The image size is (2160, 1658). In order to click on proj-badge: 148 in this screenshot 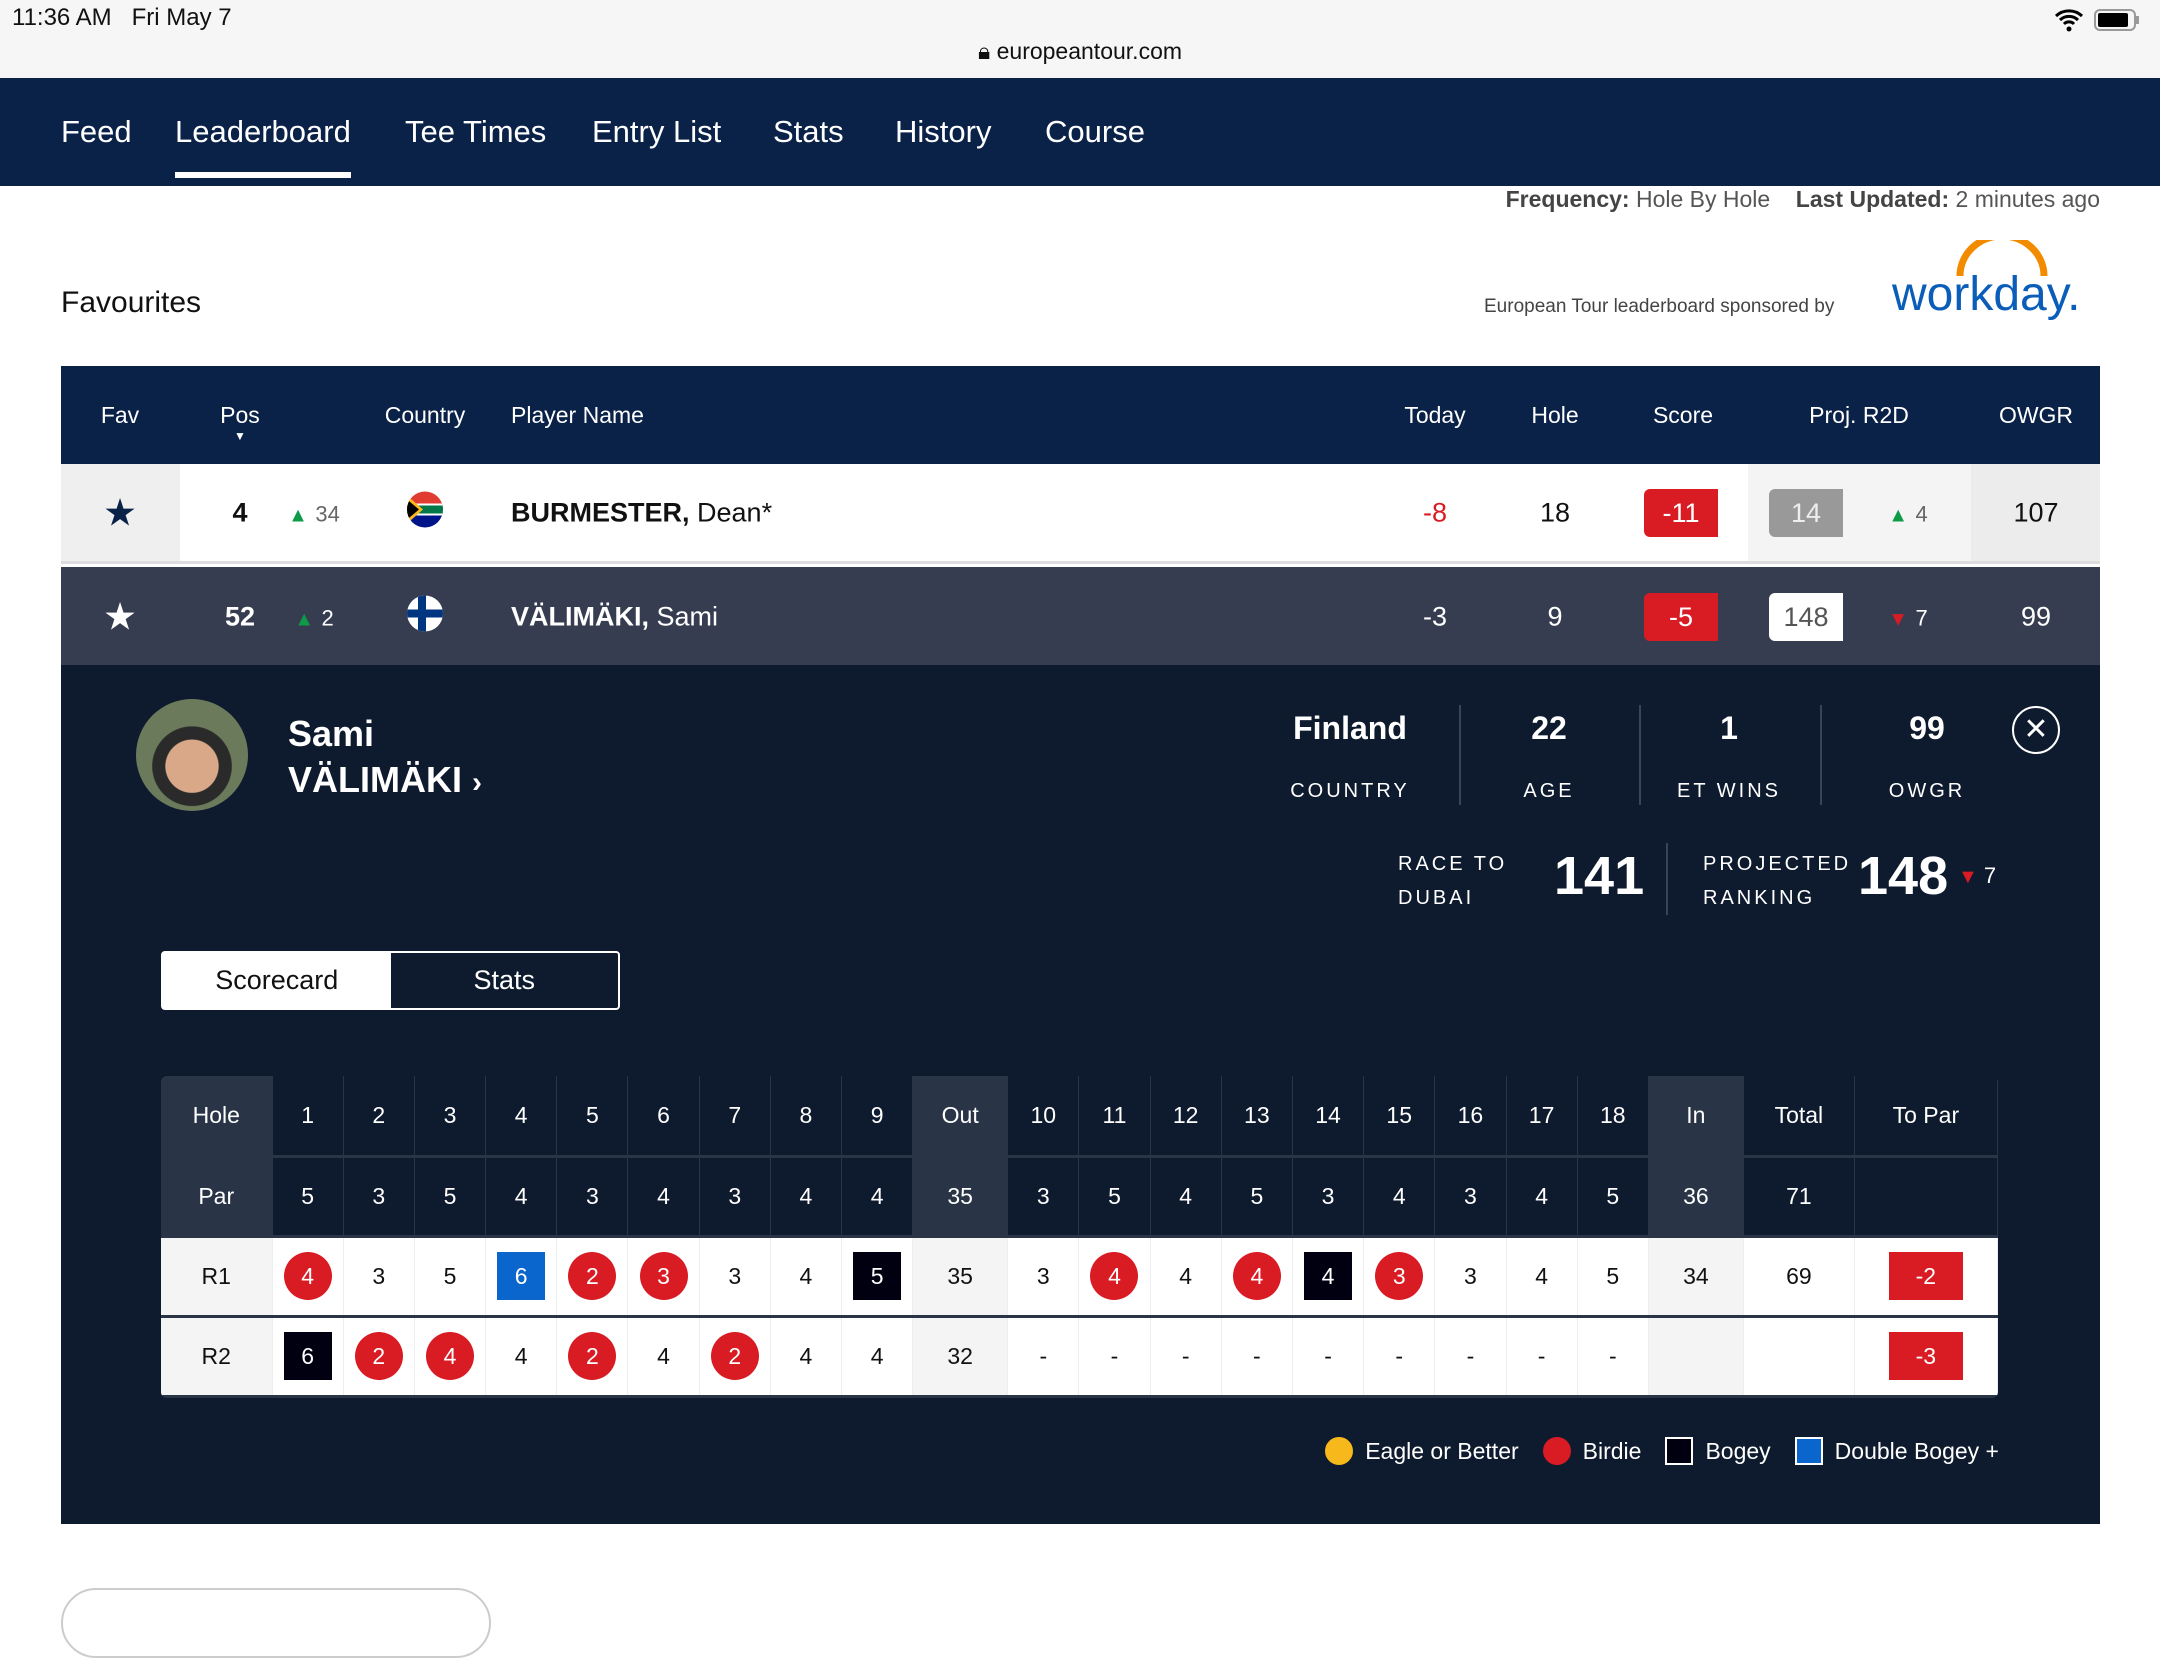, I will do `click(1806, 617)`.